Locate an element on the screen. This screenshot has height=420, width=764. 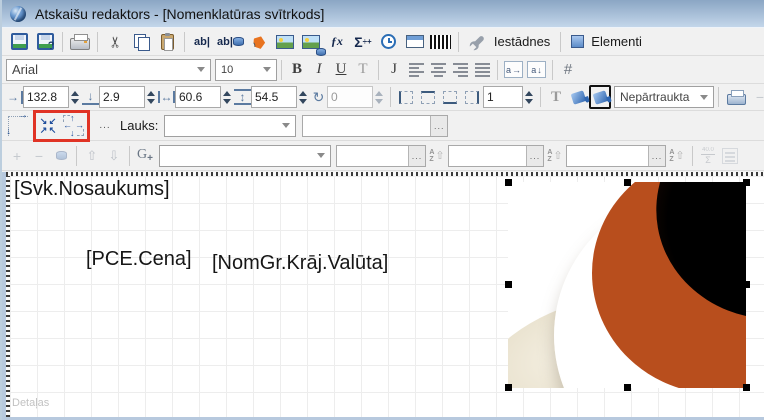
border-right-button is located at coordinates (472, 97).